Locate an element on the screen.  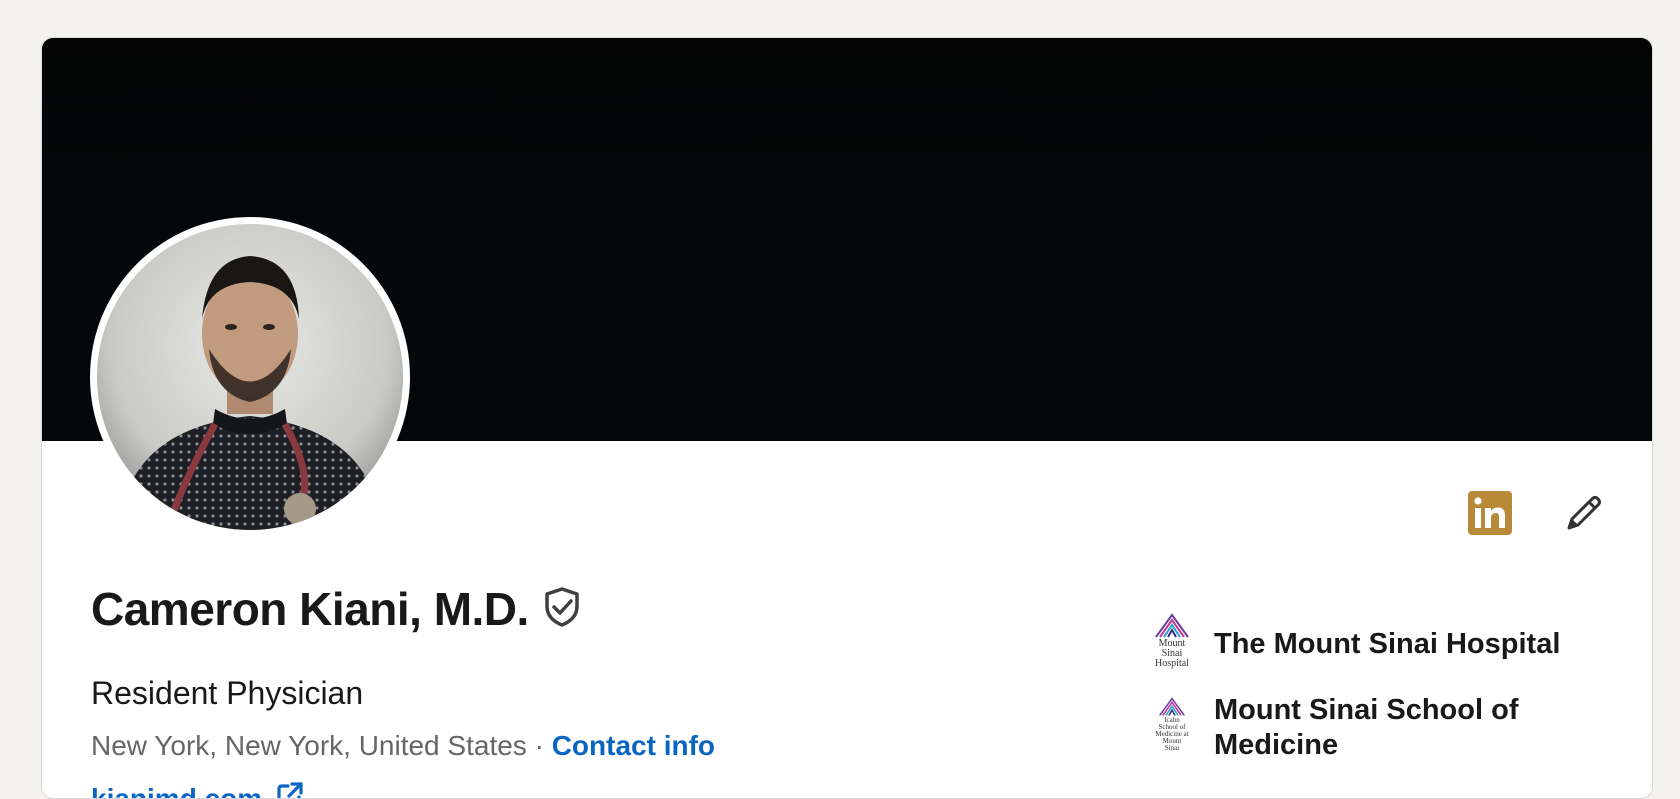
edit-profile-button is located at coordinates (1584, 513).